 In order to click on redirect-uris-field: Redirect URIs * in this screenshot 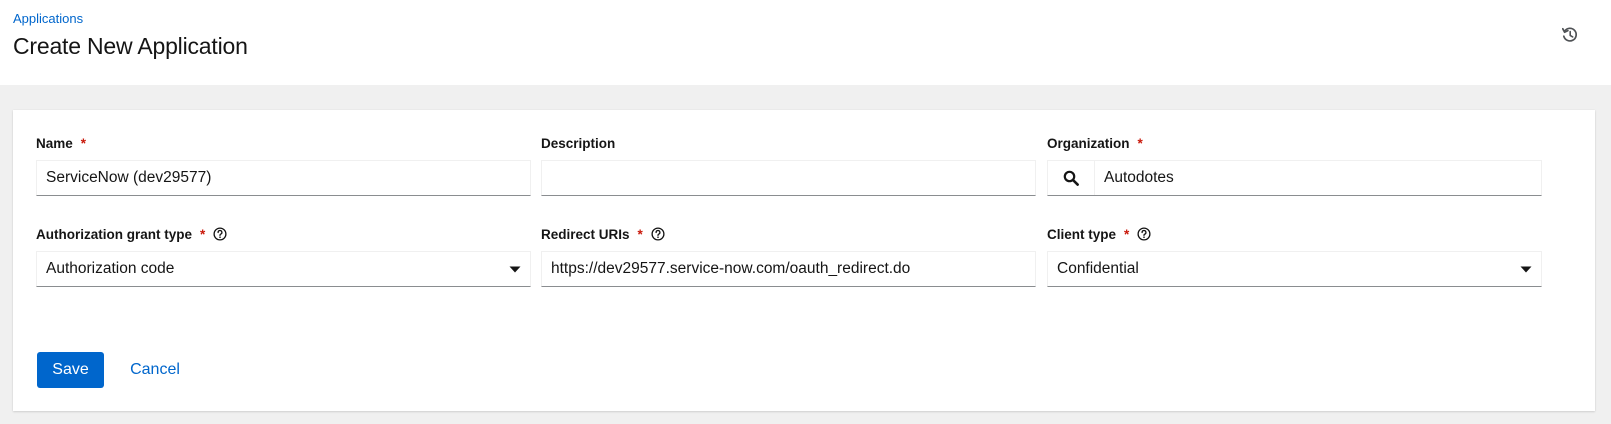, I will do `click(788, 256)`.